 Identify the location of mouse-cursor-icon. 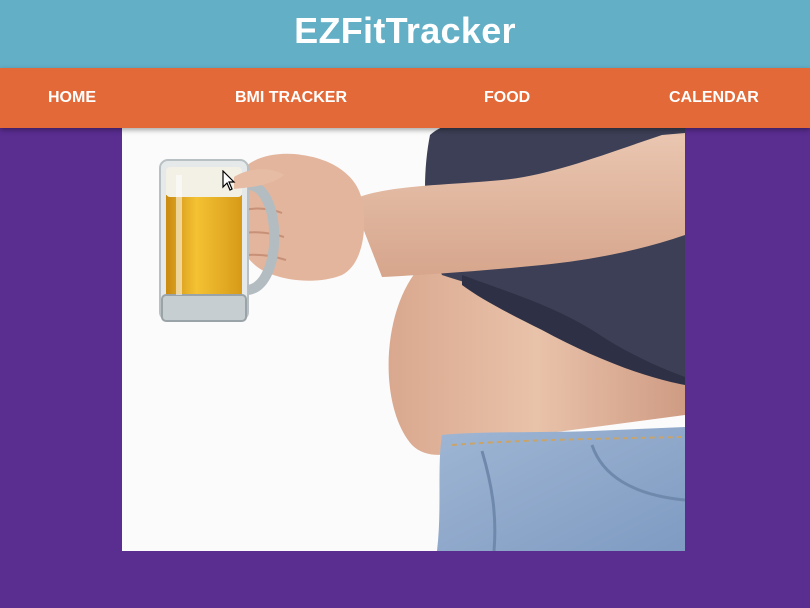
(229, 180).